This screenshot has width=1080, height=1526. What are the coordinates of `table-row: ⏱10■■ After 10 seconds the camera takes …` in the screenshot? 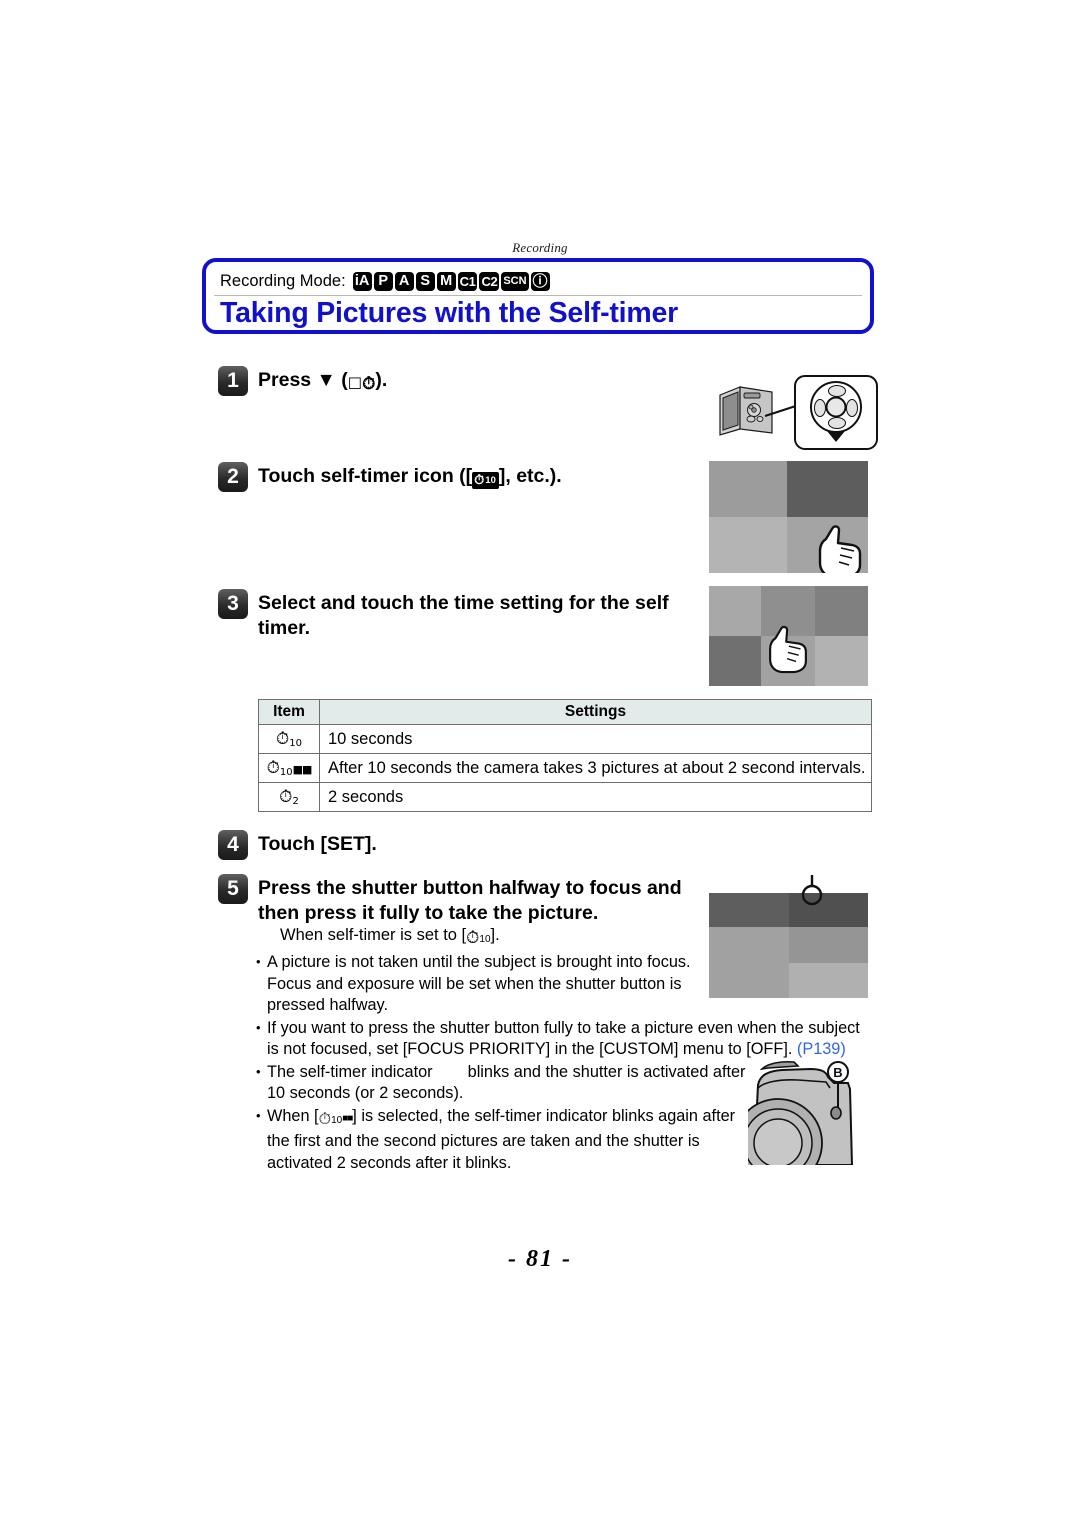 It's located at (565, 768).